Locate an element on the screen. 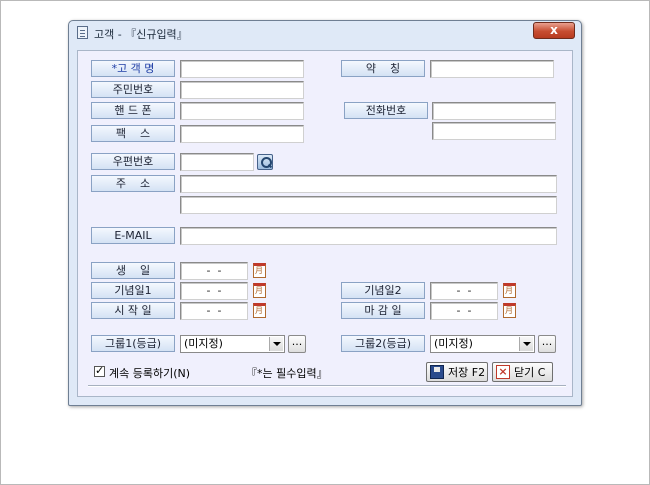 The height and width of the screenshot is (485, 650). address-label: 주 소 is located at coordinates (133, 183).